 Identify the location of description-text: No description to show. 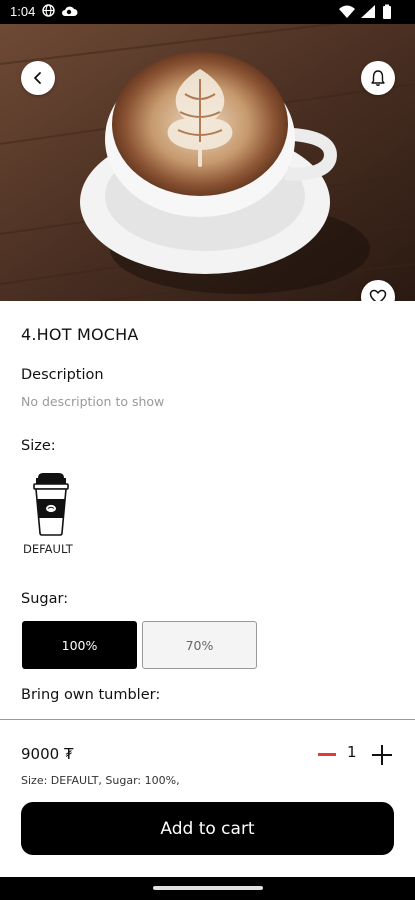
(93, 401).